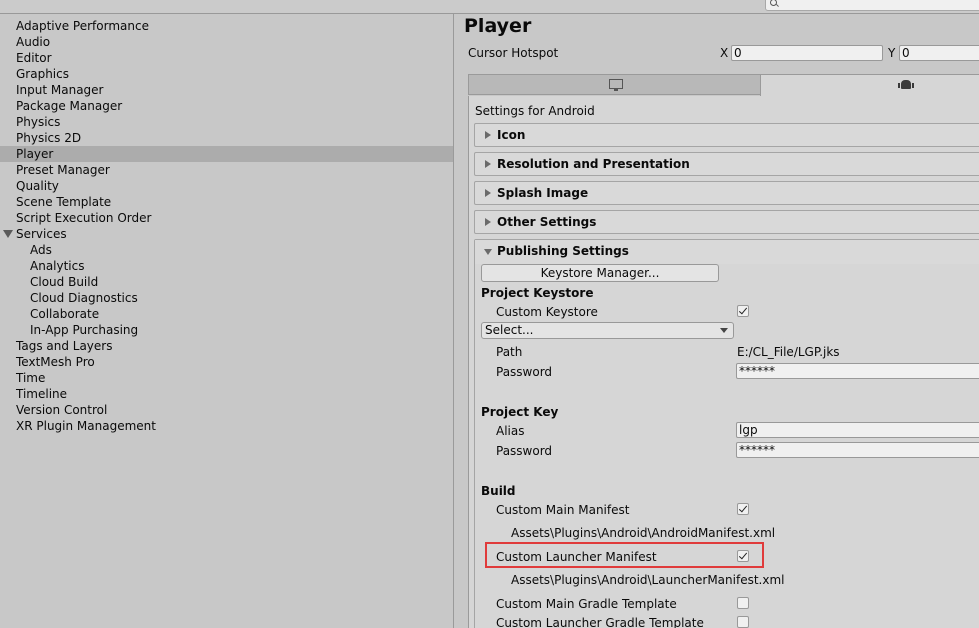  What do you see at coordinates (226, 90) in the screenshot?
I see `sidebar-item-input-manager: Input Manager` at bounding box center [226, 90].